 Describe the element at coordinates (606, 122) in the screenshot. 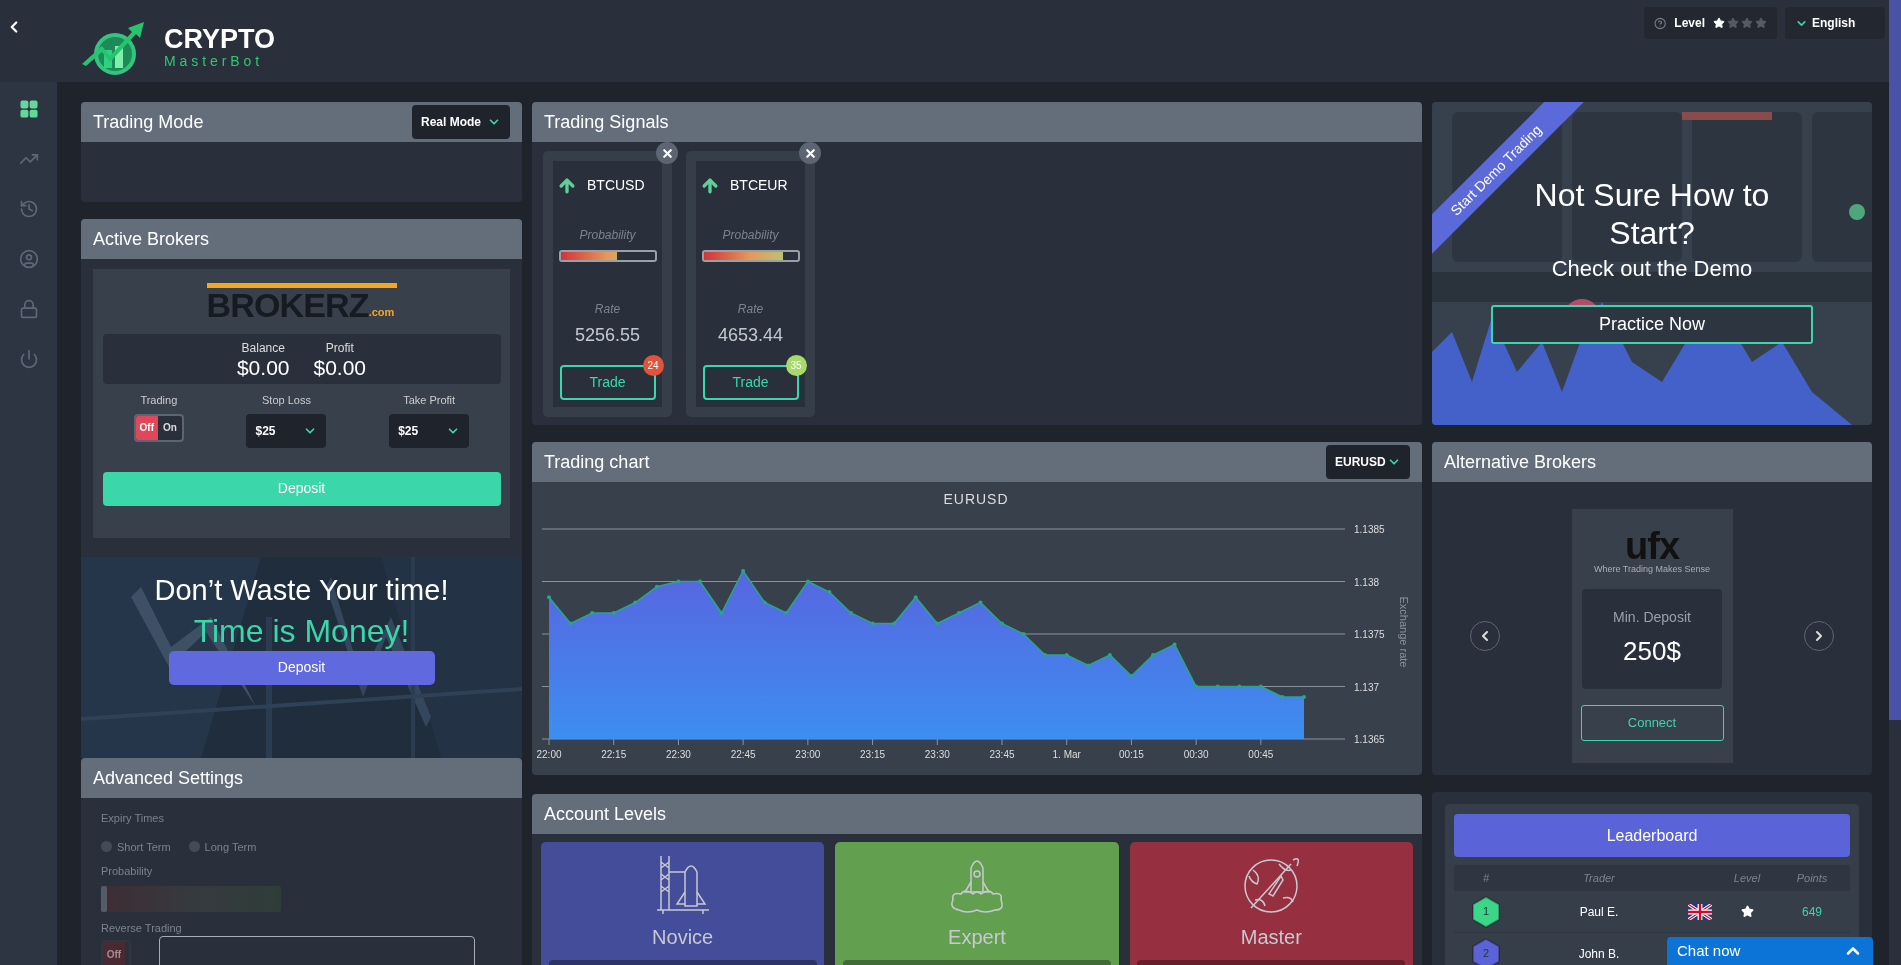

I see `card-title: Trading Signals` at that location.